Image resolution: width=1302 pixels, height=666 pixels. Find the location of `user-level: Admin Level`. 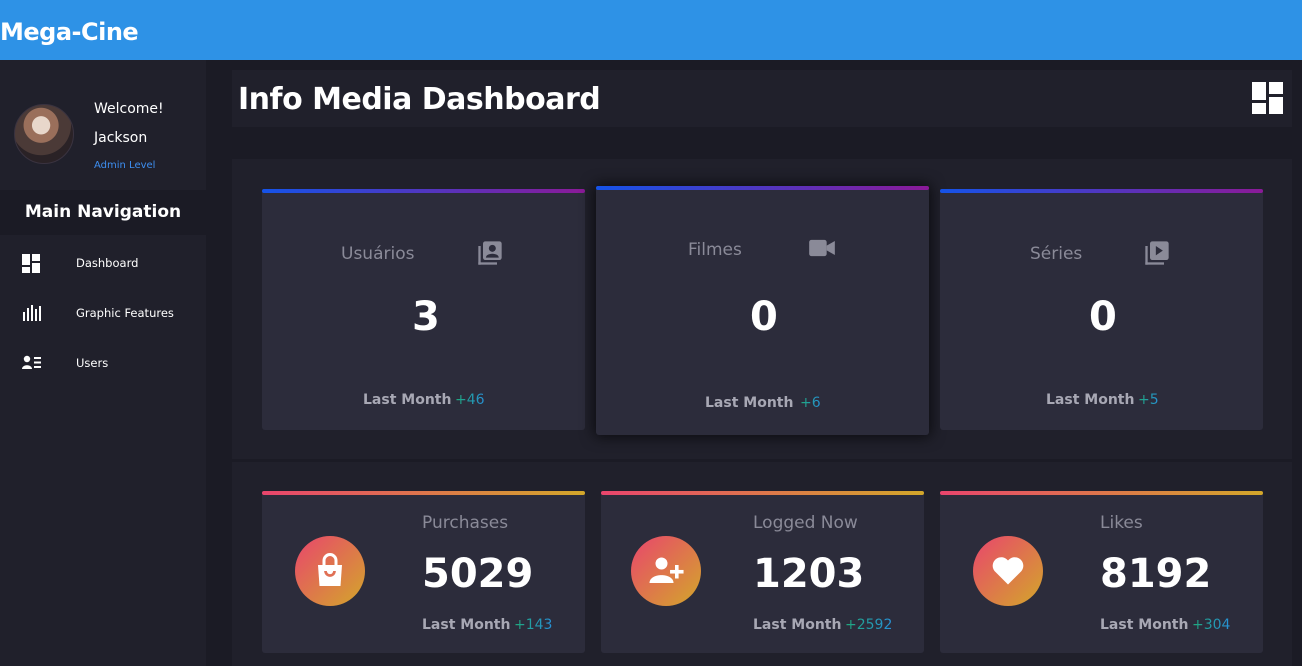

user-level: Admin Level is located at coordinates (125, 165).